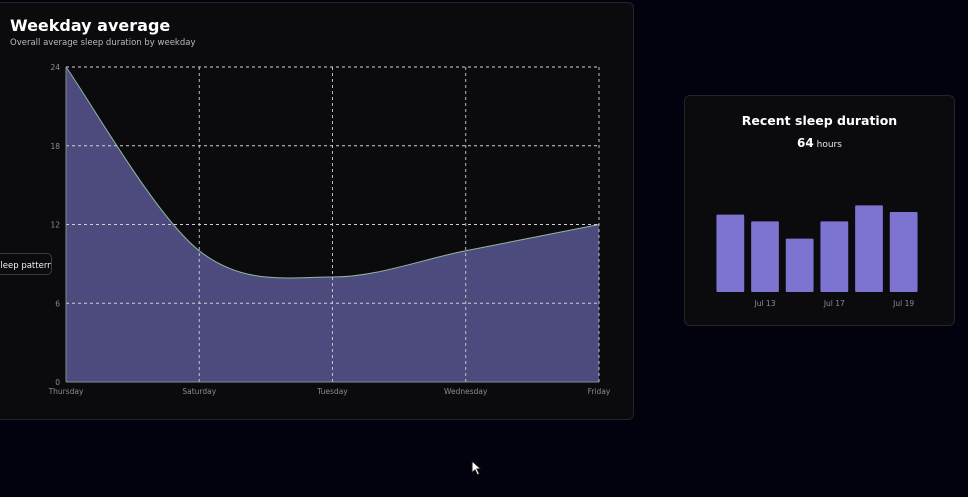  I want to click on sleep-pattern-button: Sleep pattern, so click(26, 264).